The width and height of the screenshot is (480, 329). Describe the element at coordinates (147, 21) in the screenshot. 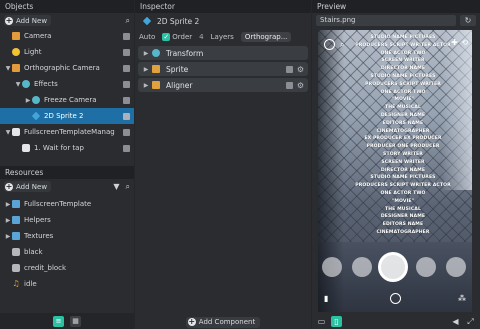

I see `sprite-icon` at that location.